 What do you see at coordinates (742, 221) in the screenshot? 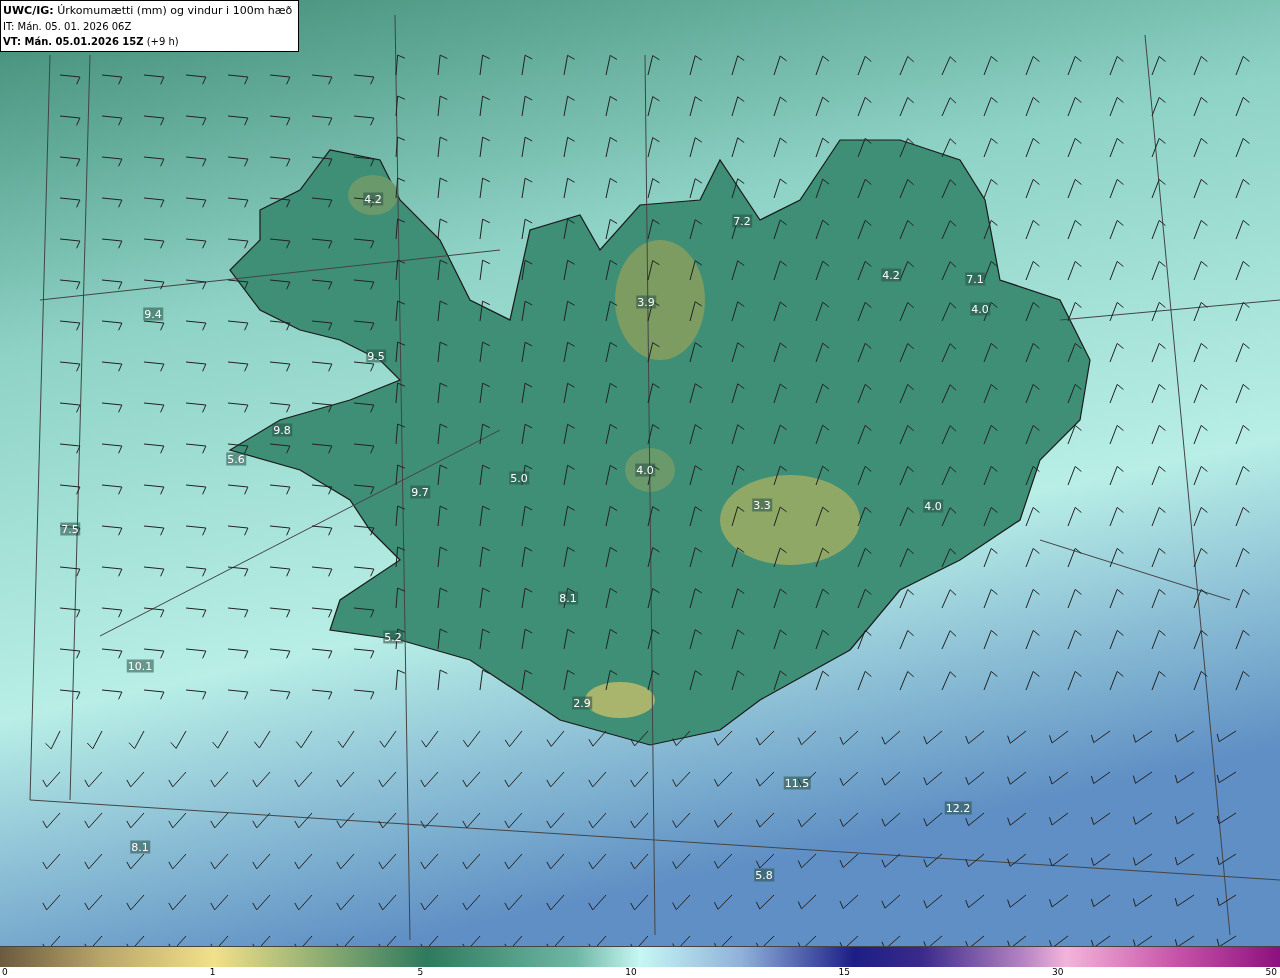
I see `value-label: 7.2` at bounding box center [742, 221].